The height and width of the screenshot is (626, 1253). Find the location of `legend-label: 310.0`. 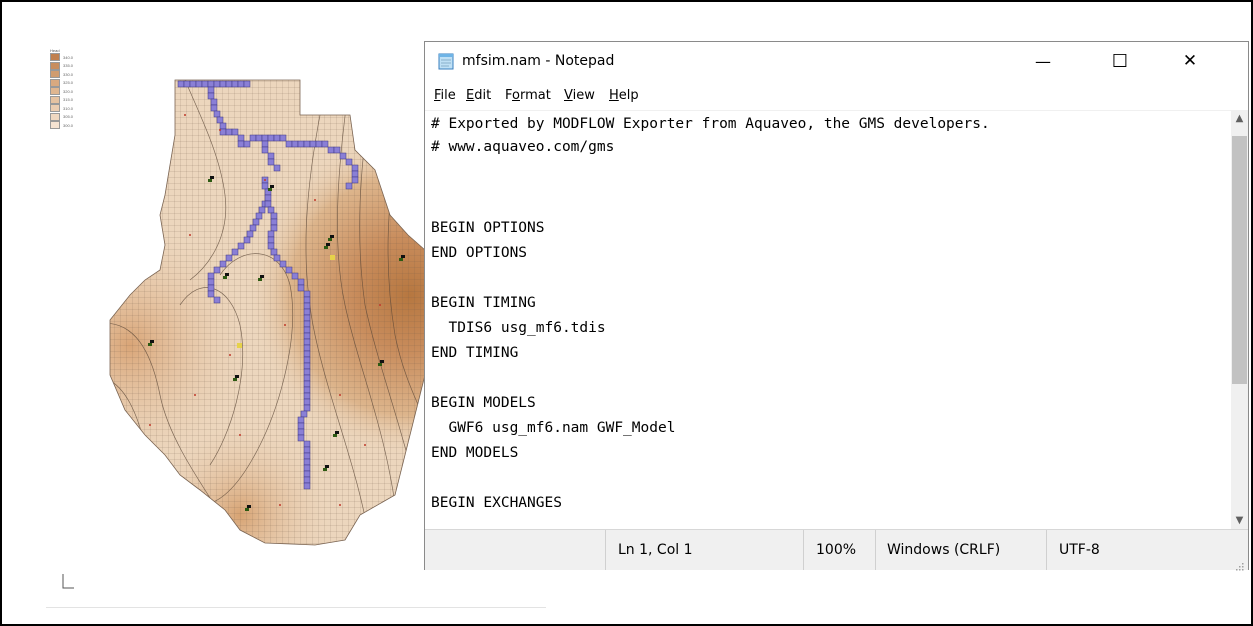

legend-label: 310.0 is located at coordinates (68, 108).